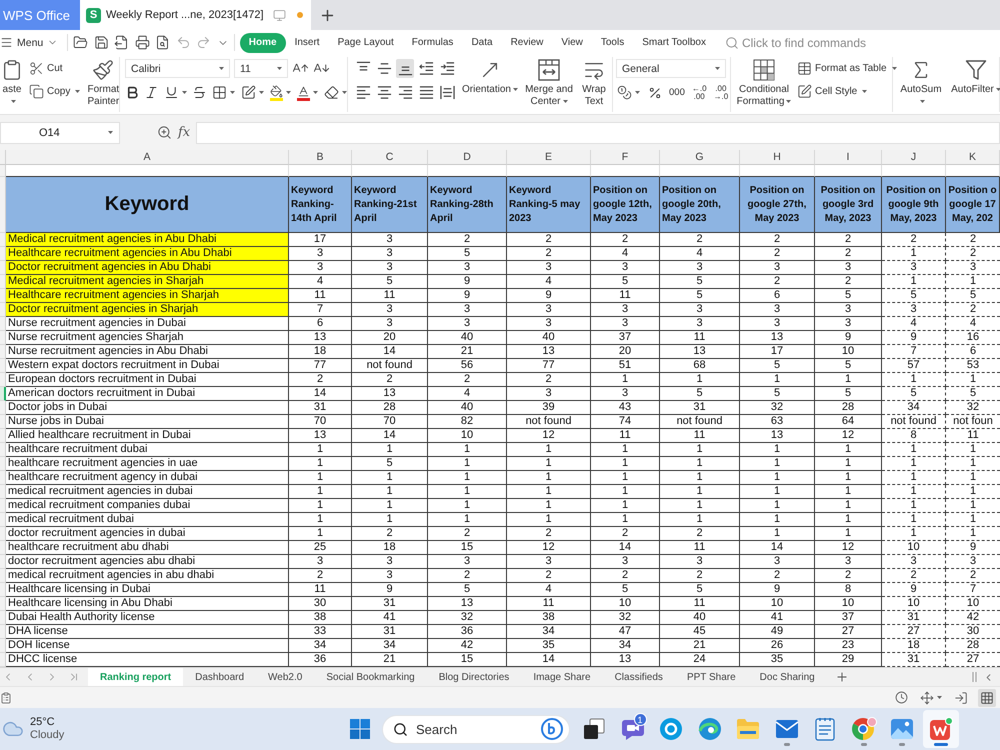 Image resolution: width=1000 pixels, height=750 pixels. What do you see at coordinates (809, 43) in the screenshot?
I see `command-search-field: Click to find commands` at bounding box center [809, 43].